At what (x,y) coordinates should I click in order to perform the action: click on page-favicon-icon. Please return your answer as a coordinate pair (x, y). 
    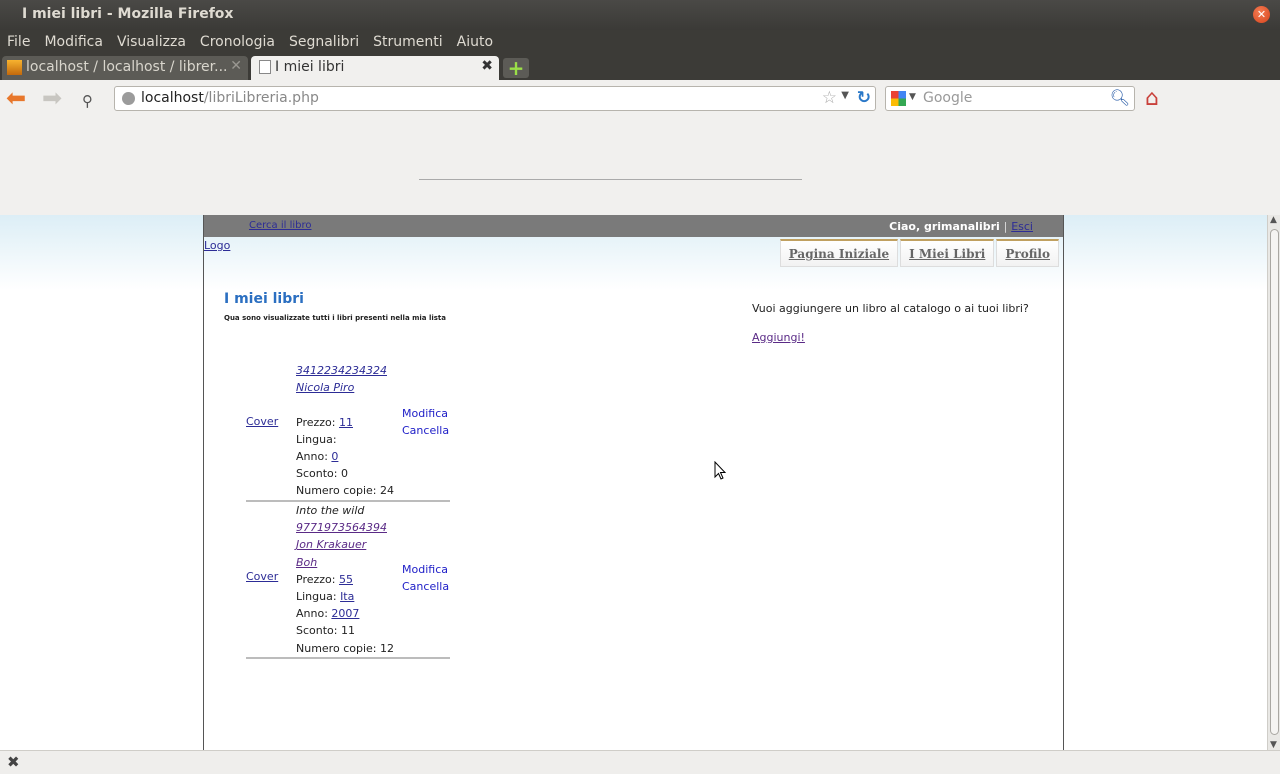
    Looking at the image, I should click on (265, 67).